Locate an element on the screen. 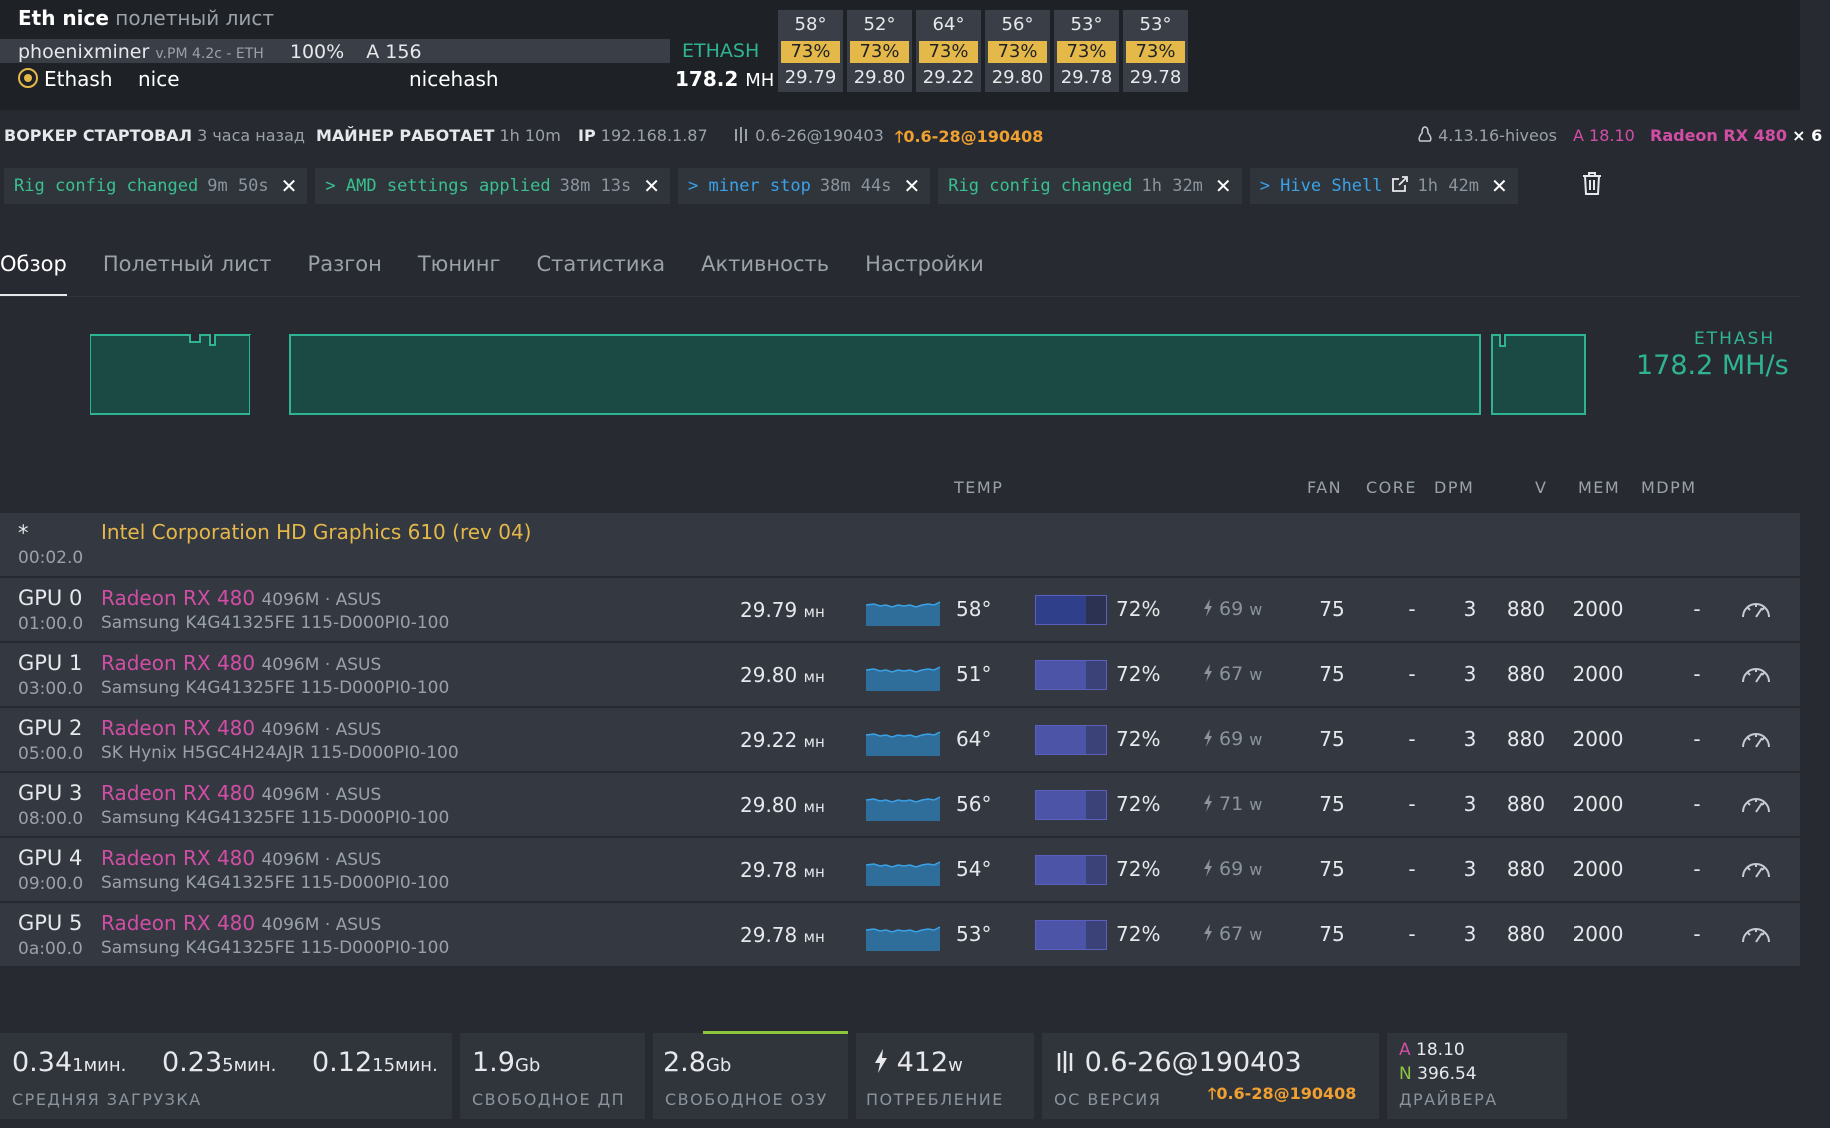  gpu-summary-hash: 29.79 is located at coordinates (810, 77).